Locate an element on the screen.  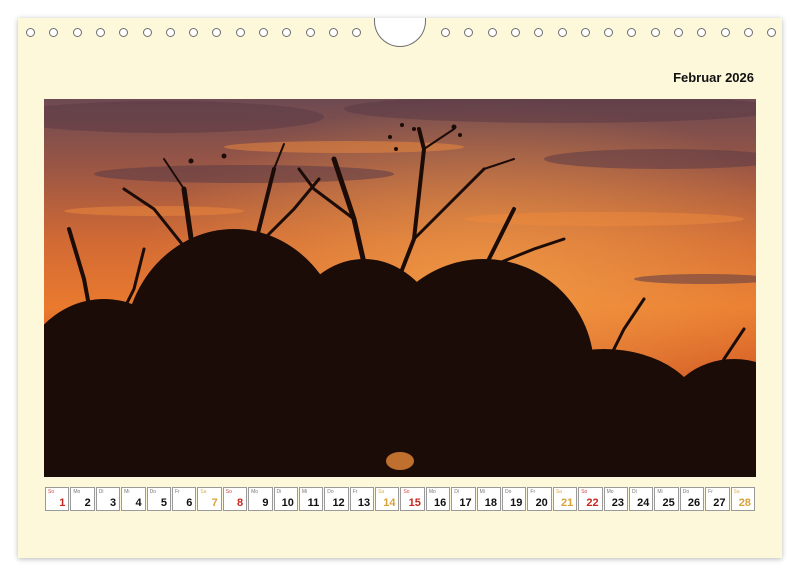
day-number: 11 is located at coordinates (313, 503).